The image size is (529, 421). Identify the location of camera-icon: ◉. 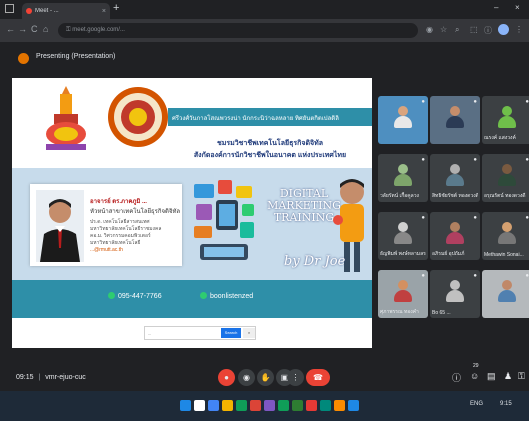
(246, 377).